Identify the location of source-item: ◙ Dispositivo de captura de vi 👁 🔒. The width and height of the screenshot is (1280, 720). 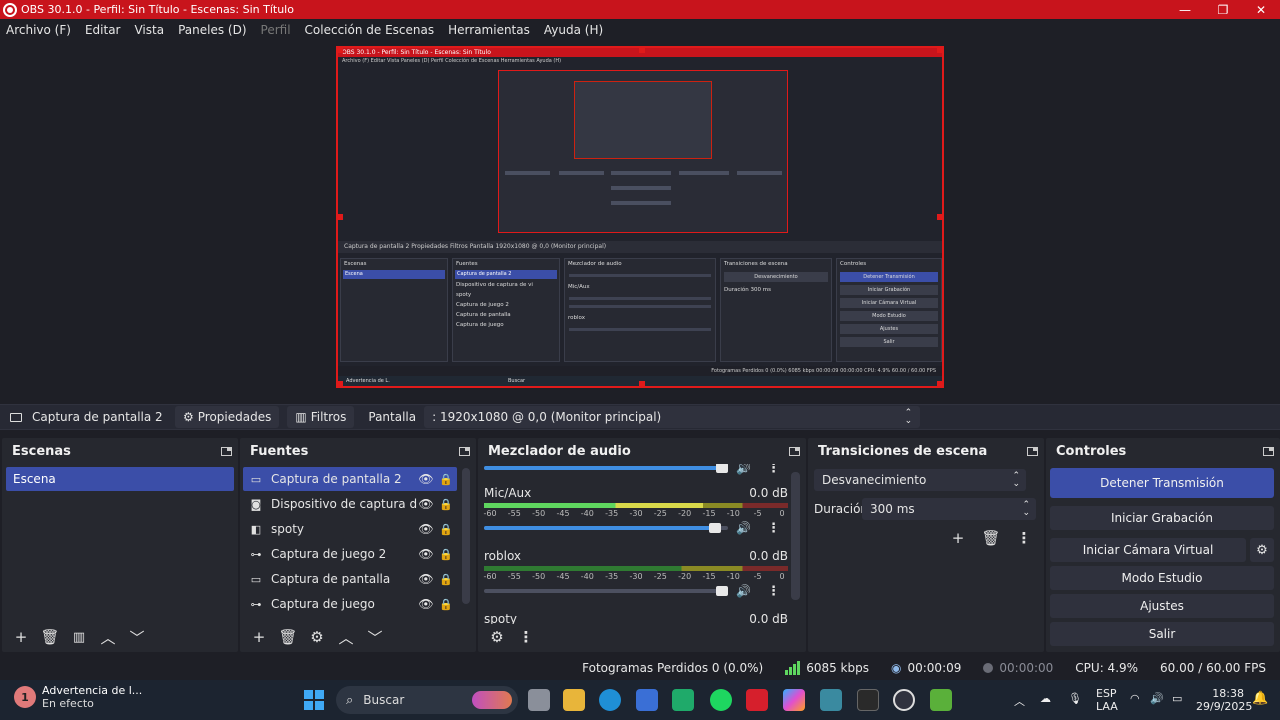
(350, 504).